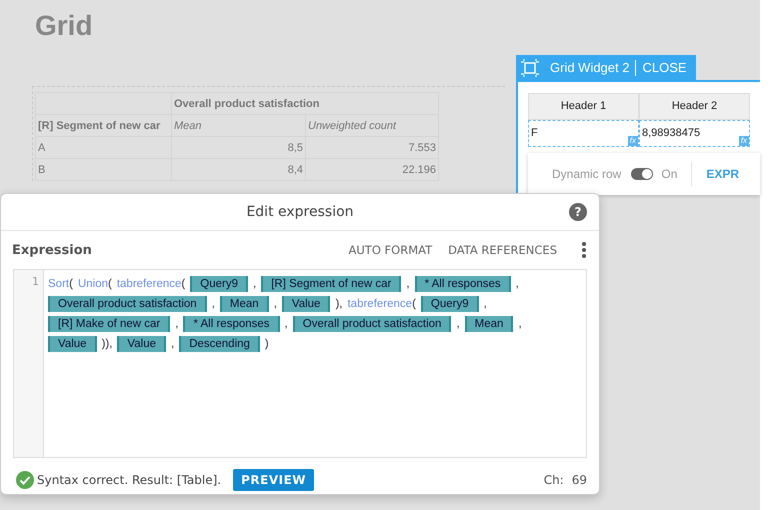 The width and height of the screenshot is (777, 510). Describe the element at coordinates (239, 125) in the screenshot. I see `column-header: Mean` at that location.